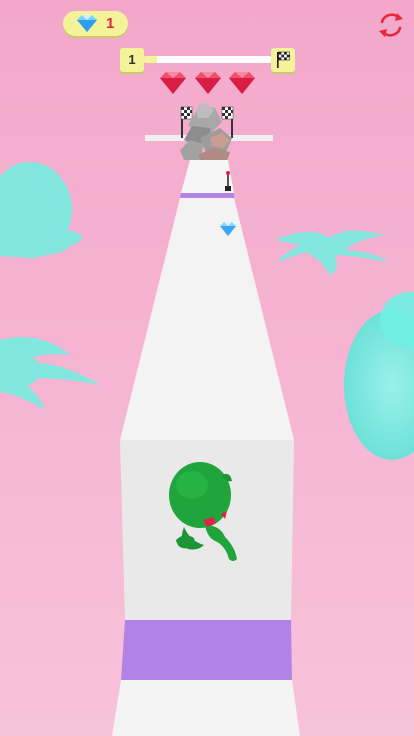 The height and width of the screenshot is (736, 414). I want to click on current-level-badge: 1, so click(132, 60).